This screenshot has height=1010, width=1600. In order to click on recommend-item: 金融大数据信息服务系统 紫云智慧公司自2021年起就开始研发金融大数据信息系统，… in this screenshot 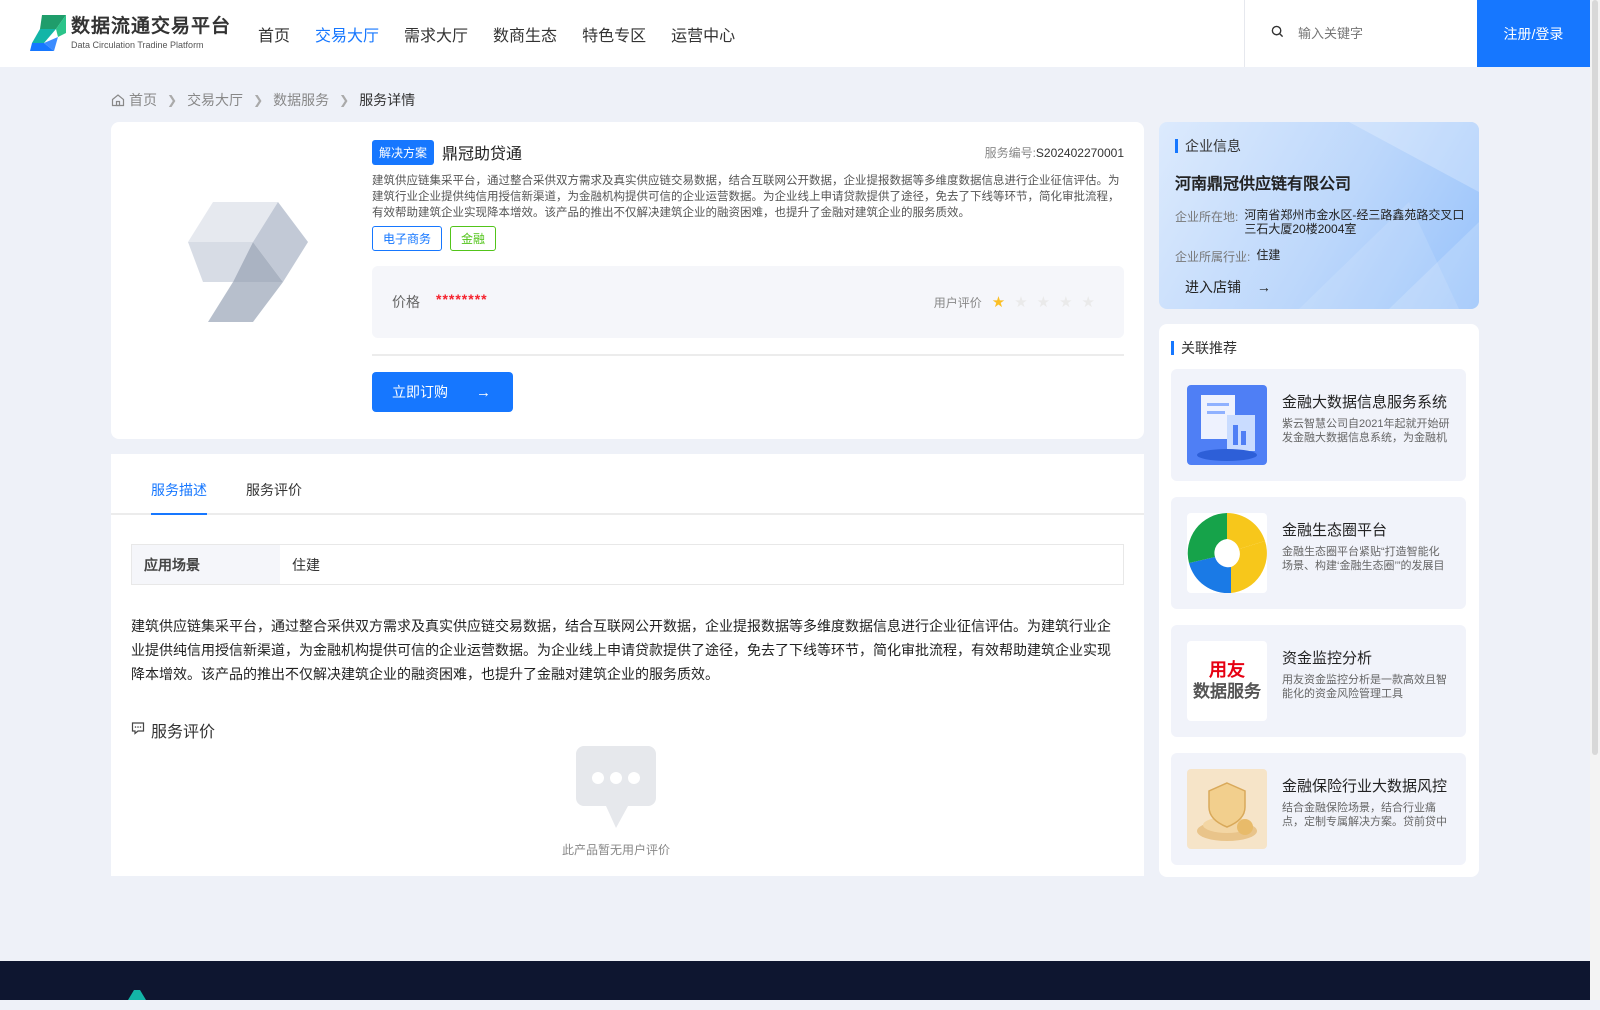, I will do `click(1318, 425)`.